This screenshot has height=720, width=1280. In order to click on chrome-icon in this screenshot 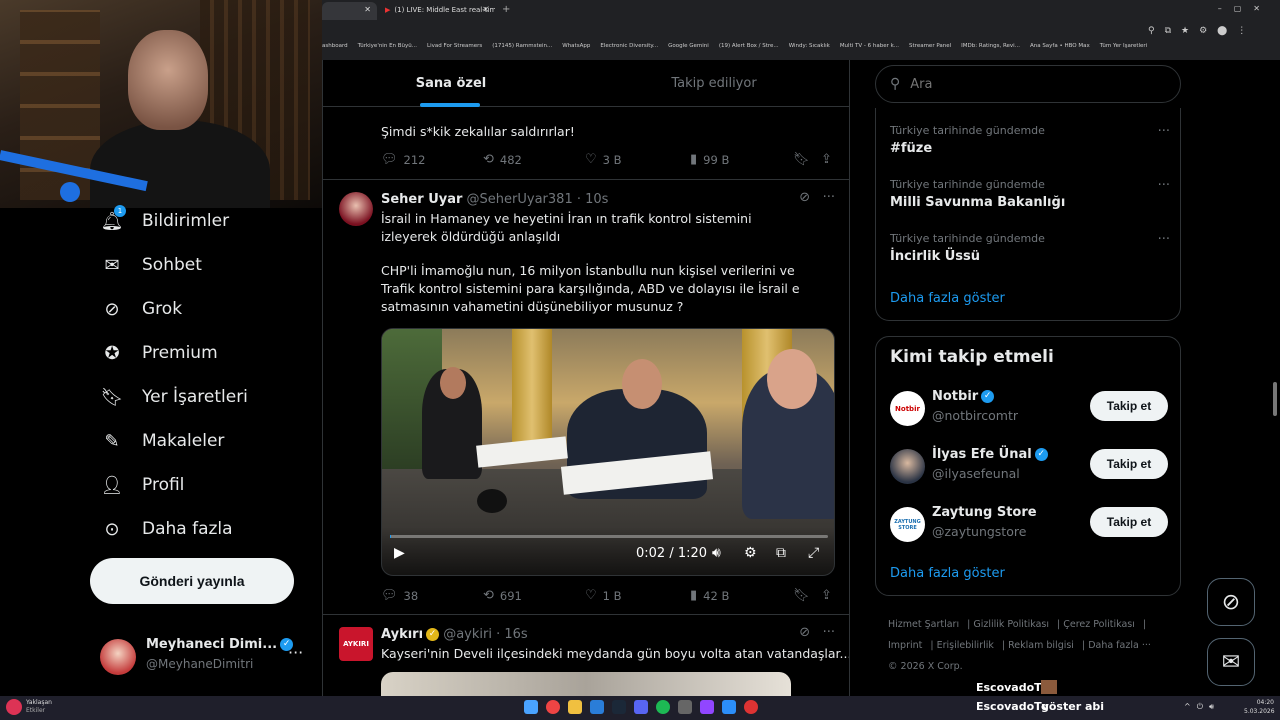, I will do `click(553, 707)`.